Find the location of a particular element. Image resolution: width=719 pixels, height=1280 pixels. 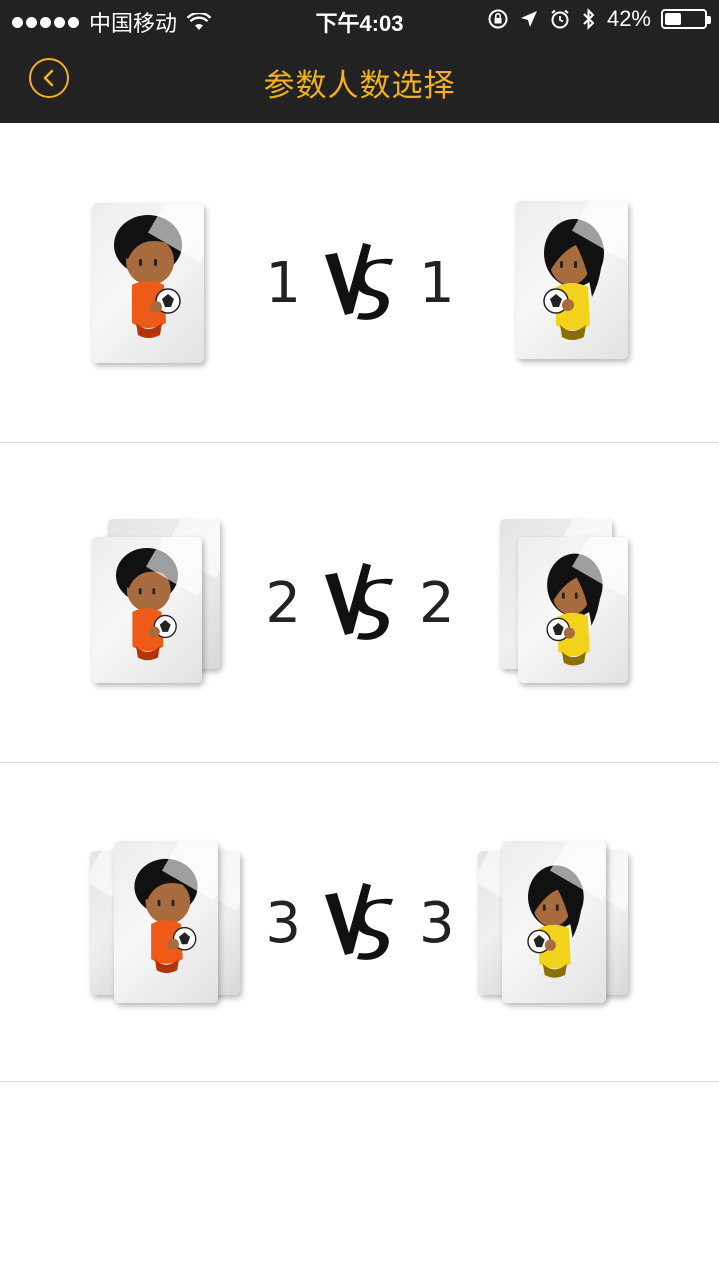

matchup-label: 3 3 is located at coordinates (360, 923).